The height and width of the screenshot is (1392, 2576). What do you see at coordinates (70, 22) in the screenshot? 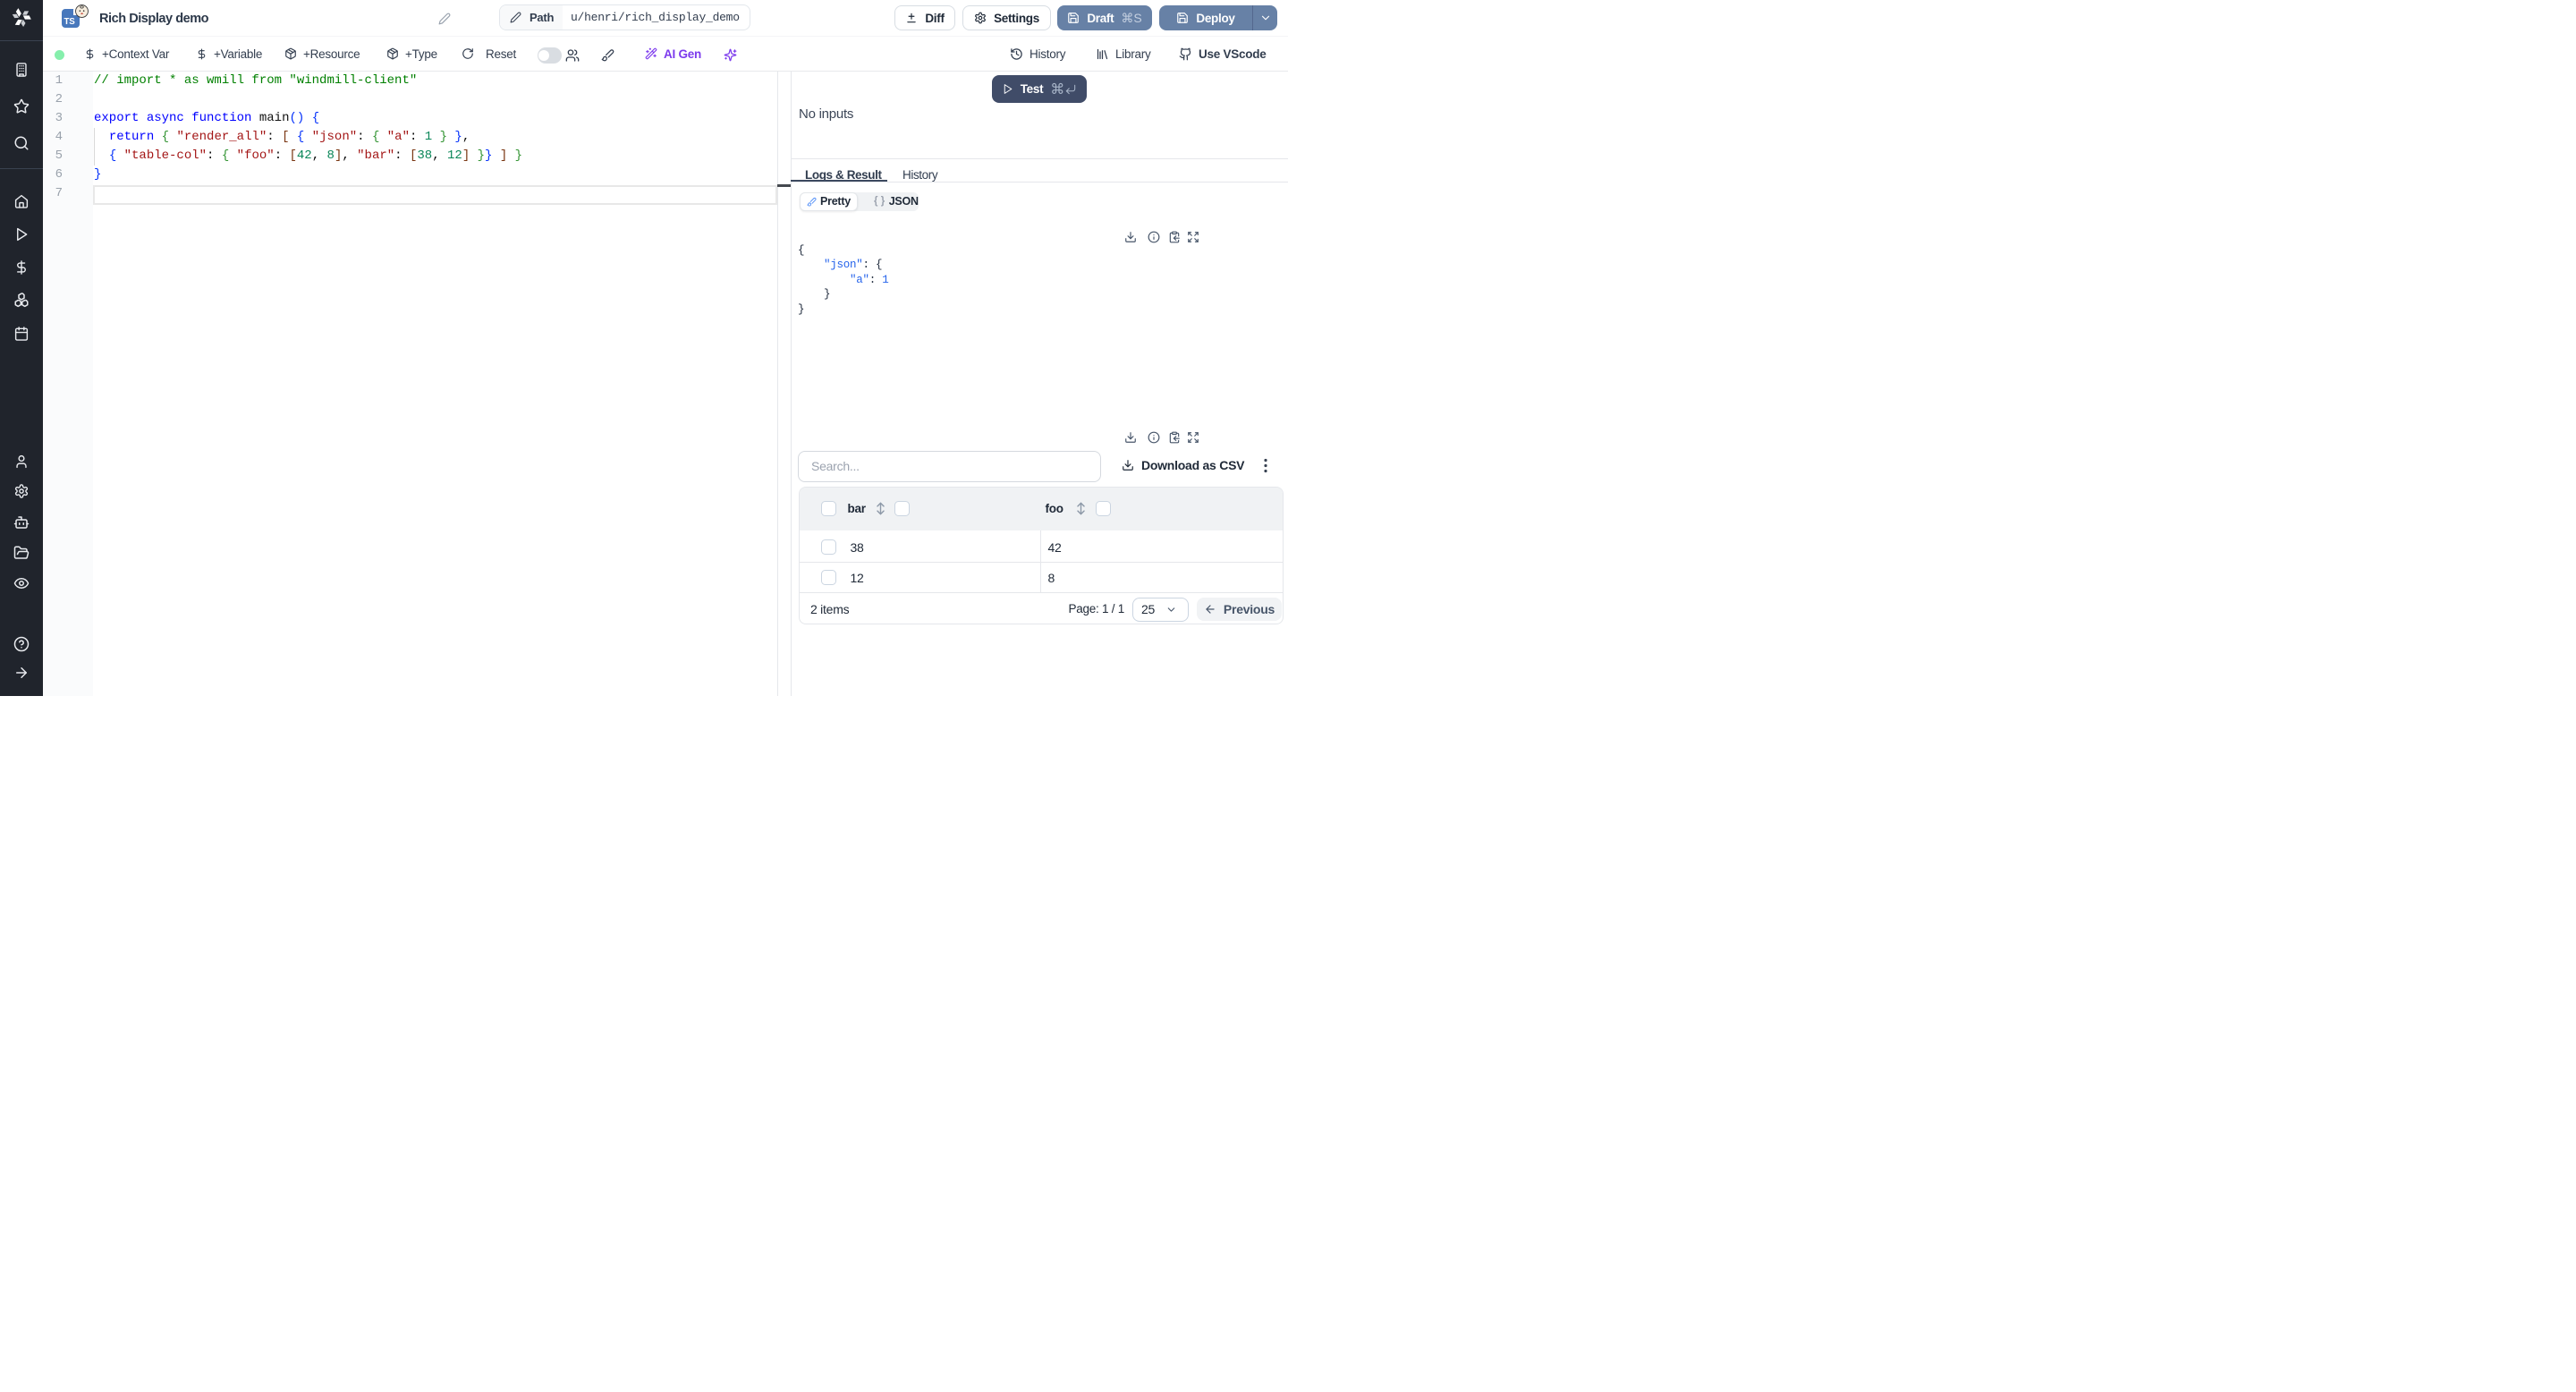
I see `svg-text: TS` at bounding box center [70, 22].